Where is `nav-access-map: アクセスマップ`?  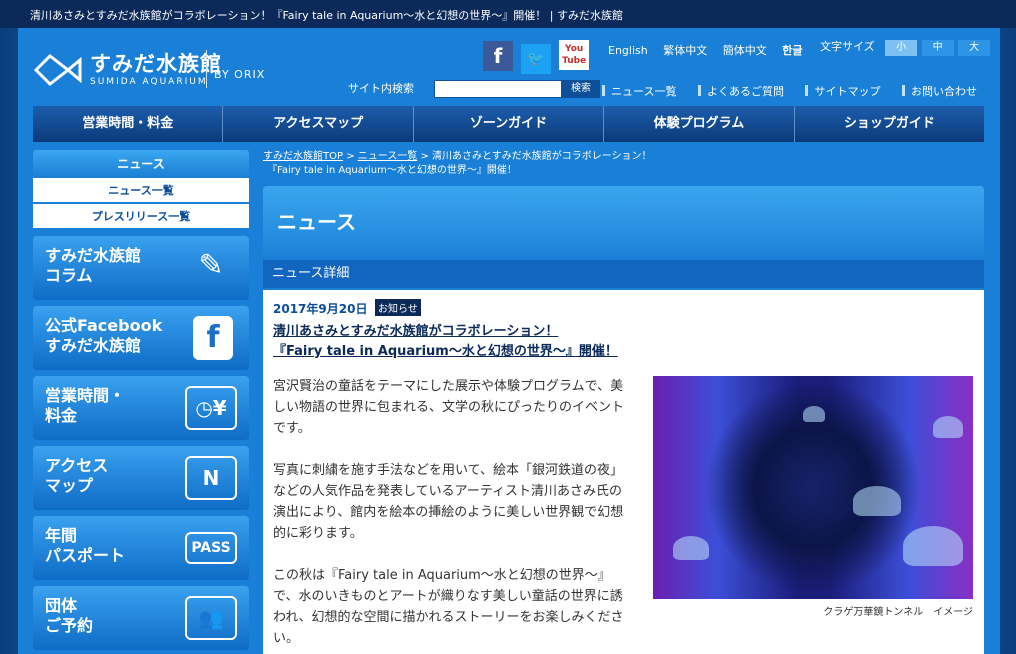 nav-access-map: アクセスマップ is located at coordinates (318, 124).